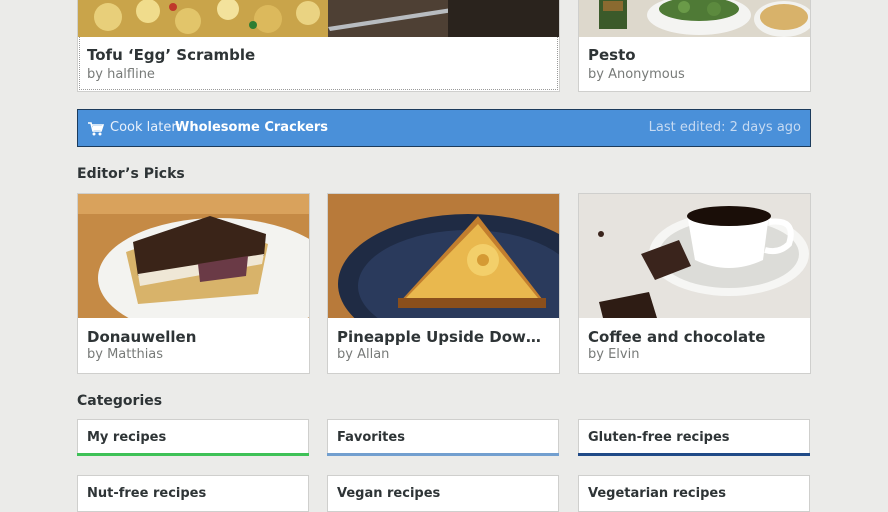  What do you see at coordinates (171, 55) in the screenshot?
I see `recipe-title: Tofu ‘Egg’ Scramble` at bounding box center [171, 55].